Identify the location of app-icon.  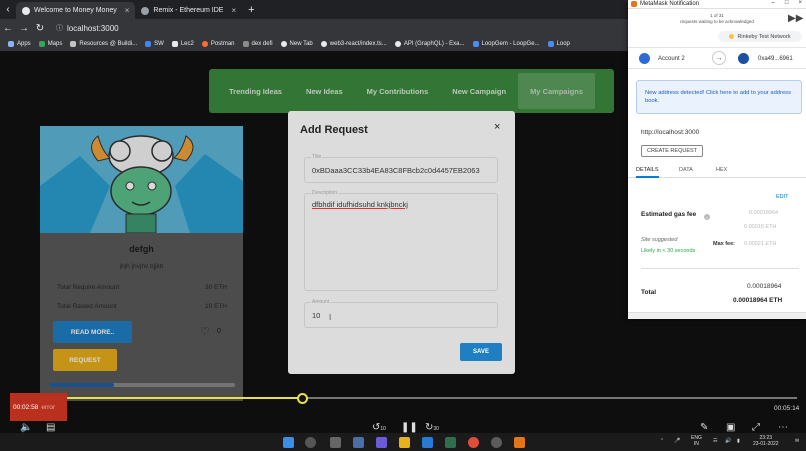
(450, 442).